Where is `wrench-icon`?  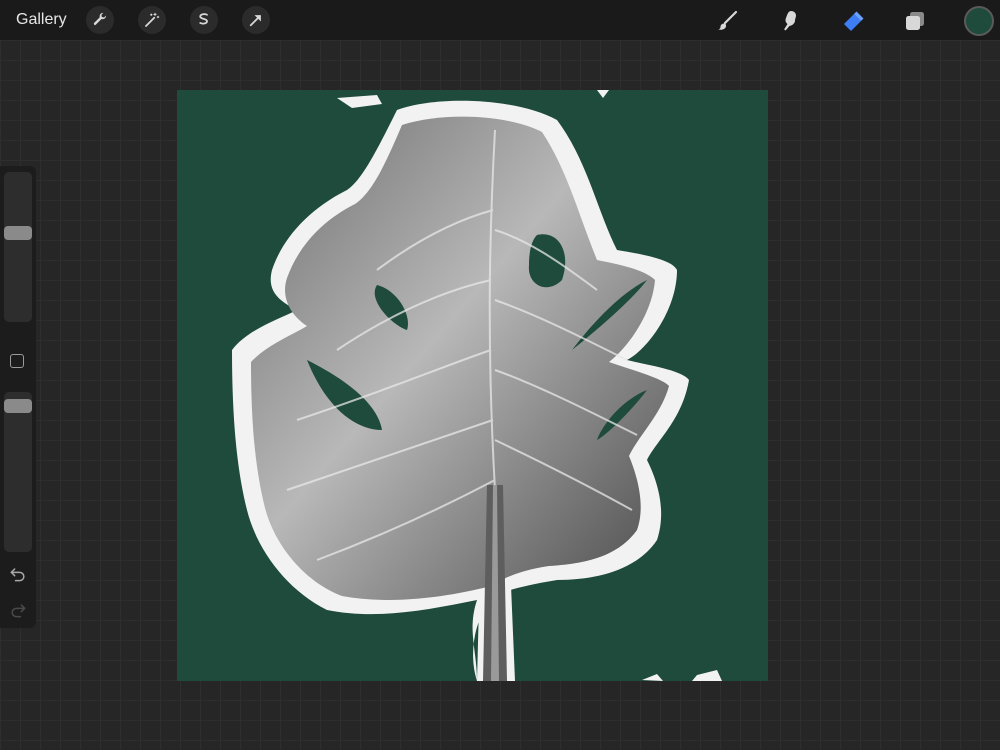 wrench-icon is located at coordinates (99, 19).